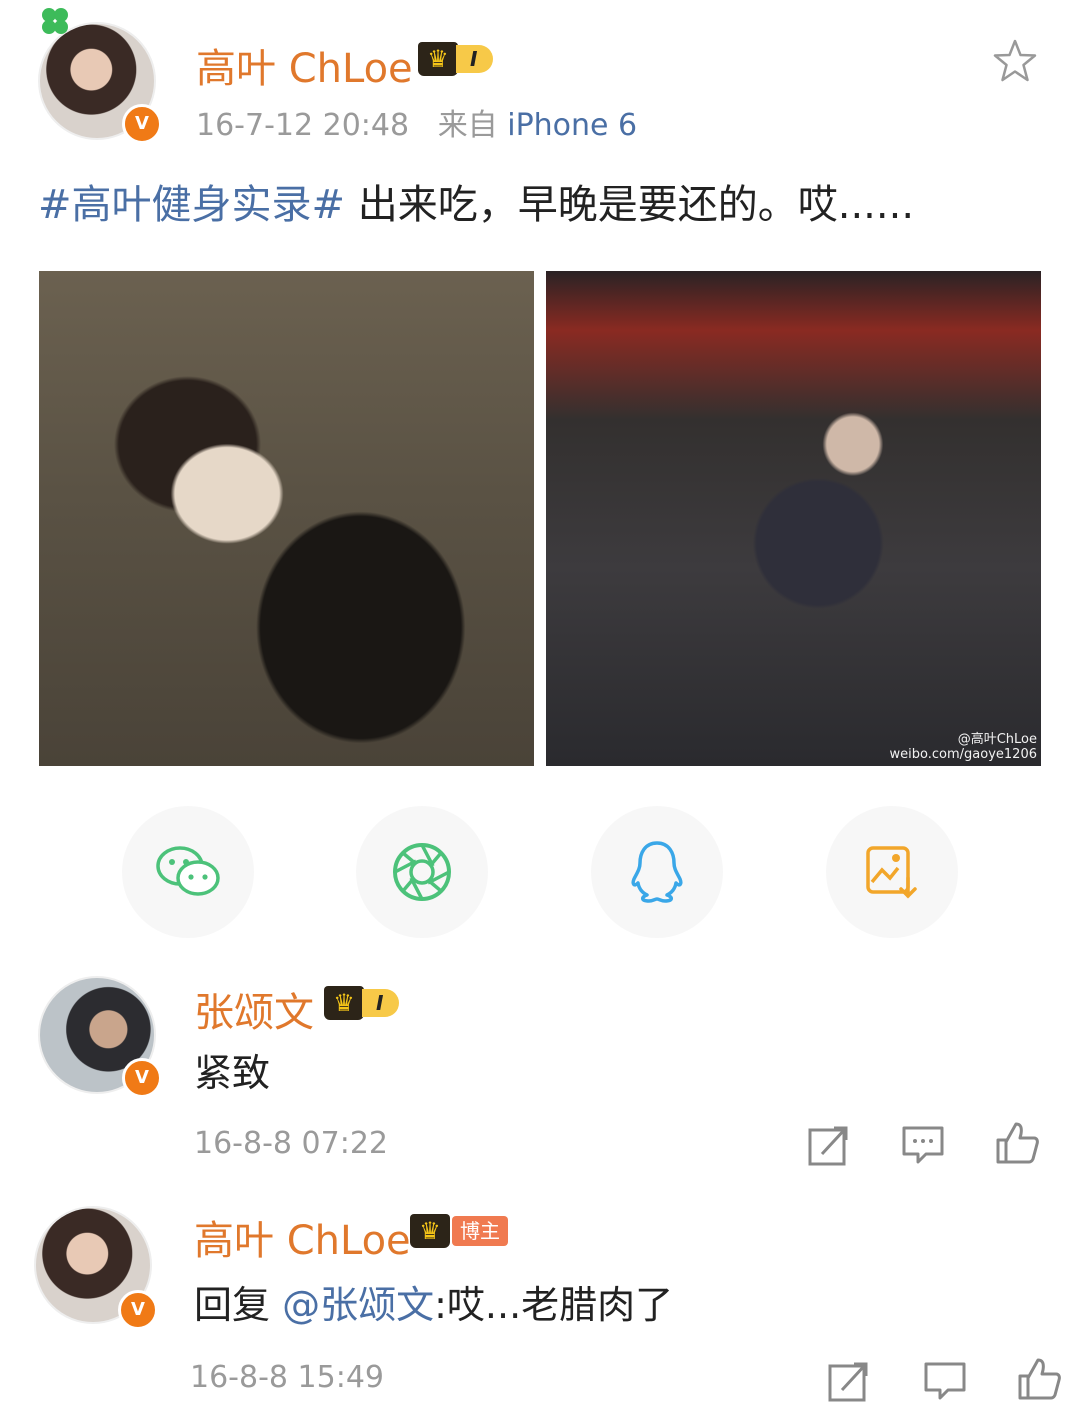 Image resolution: width=1080 pixels, height=1404 pixels. What do you see at coordinates (963, 754) in the screenshot?
I see `watermark-url: weibo.com/gaoye1206` at bounding box center [963, 754].